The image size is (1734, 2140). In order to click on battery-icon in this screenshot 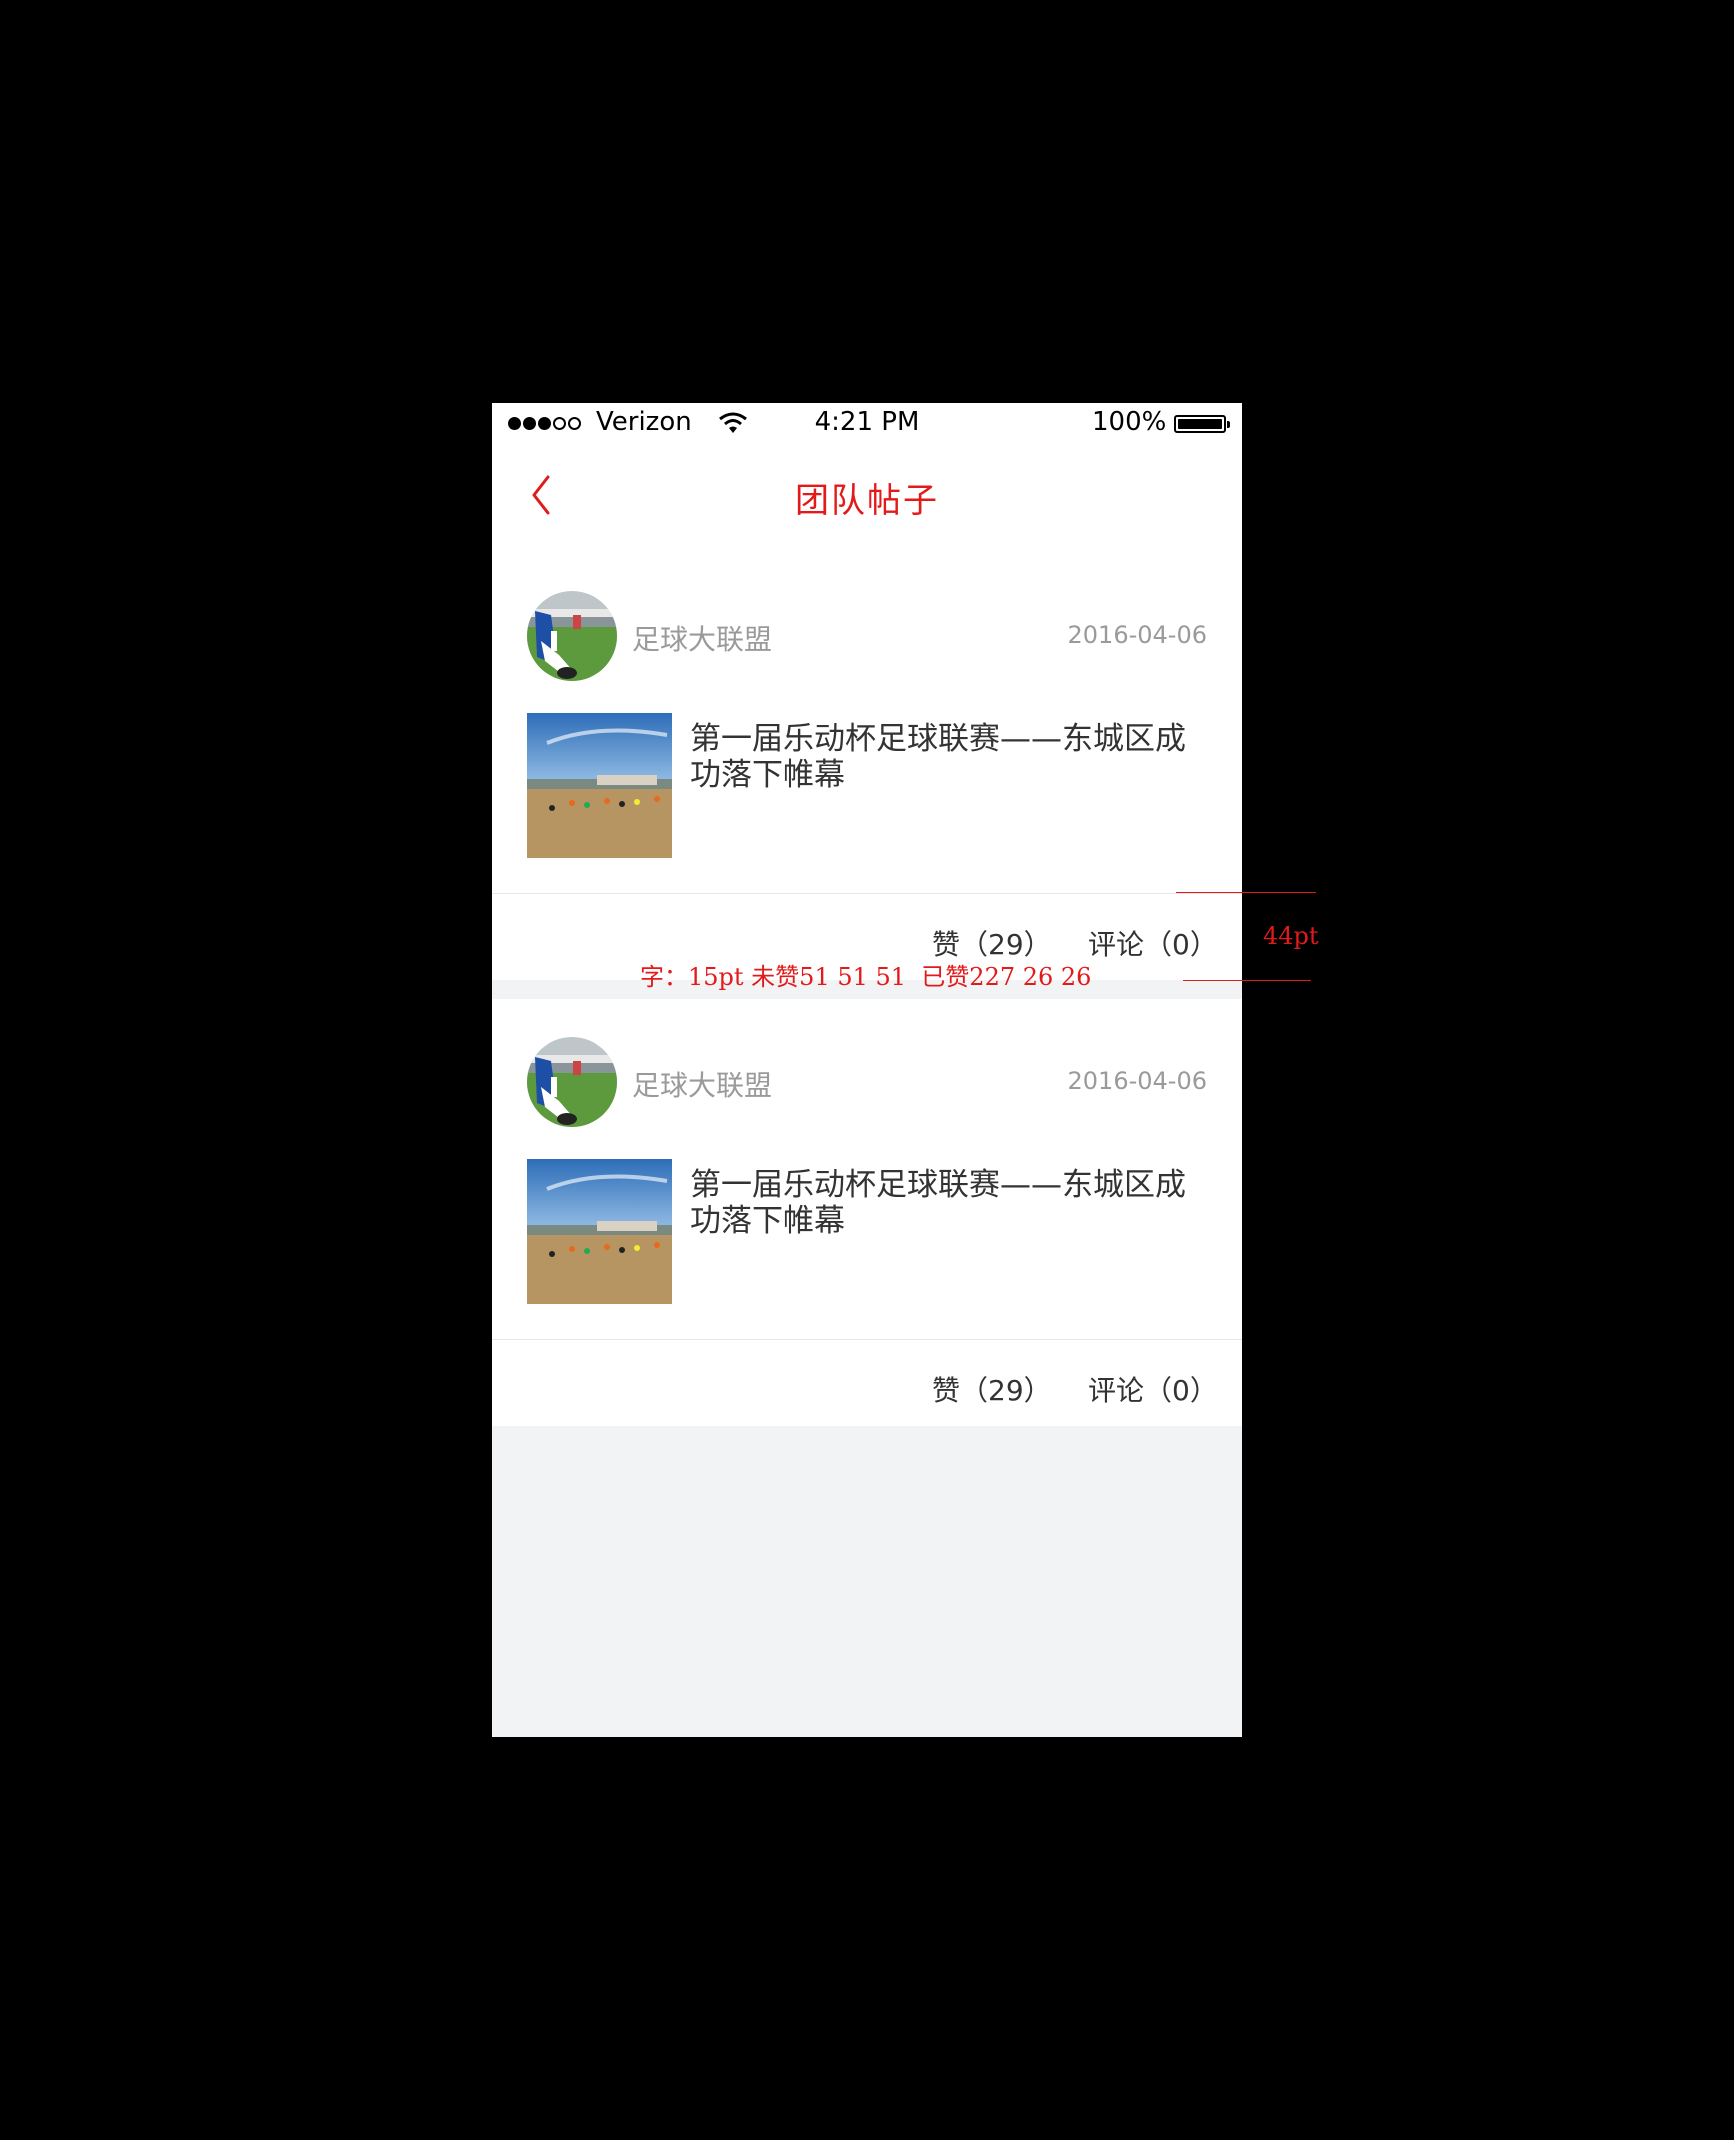, I will do `click(1202, 424)`.